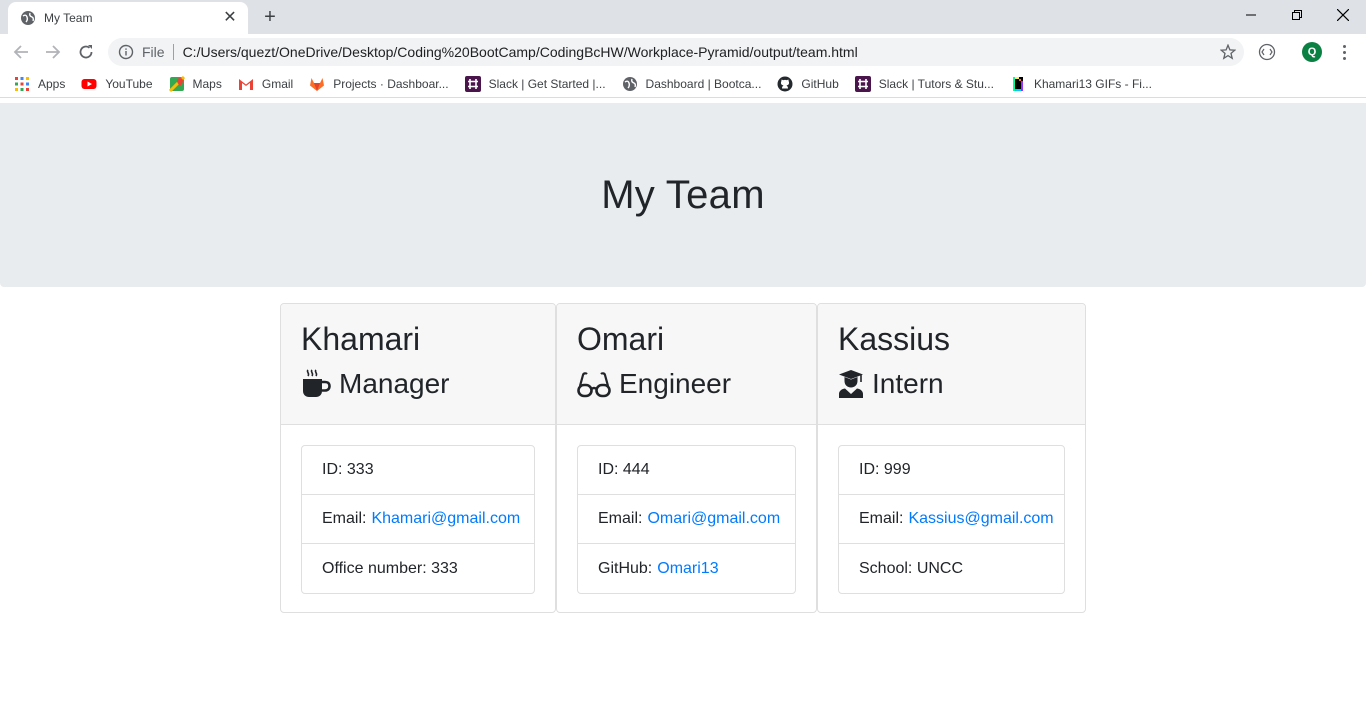 This screenshot has height=728, width=1366. Describe the element at coordinates (52, 83) in the screenshot. I see `bookmark-label: Apps` at that location.